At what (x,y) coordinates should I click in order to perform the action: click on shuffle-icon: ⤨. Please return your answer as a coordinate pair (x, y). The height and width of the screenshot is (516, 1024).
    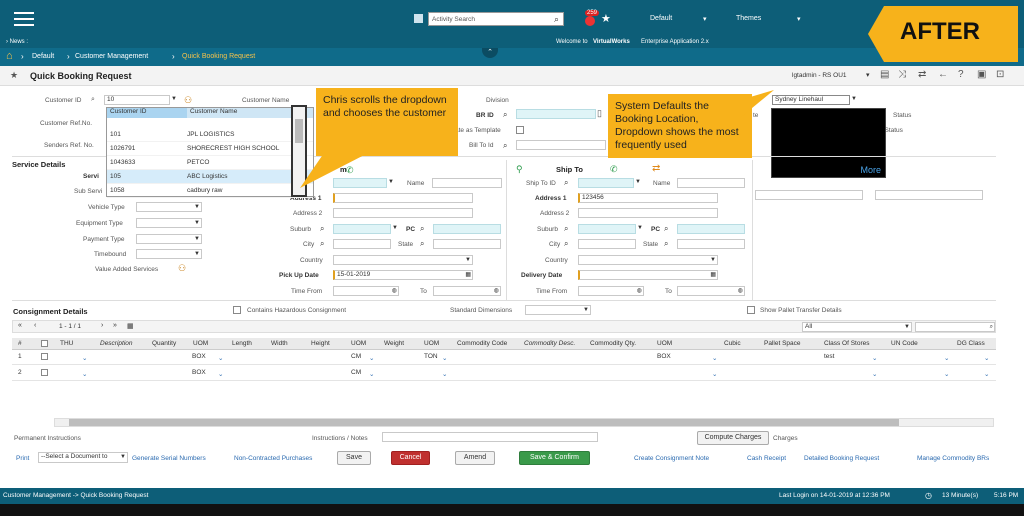
    Looking at the image, I should click on (902, 74).